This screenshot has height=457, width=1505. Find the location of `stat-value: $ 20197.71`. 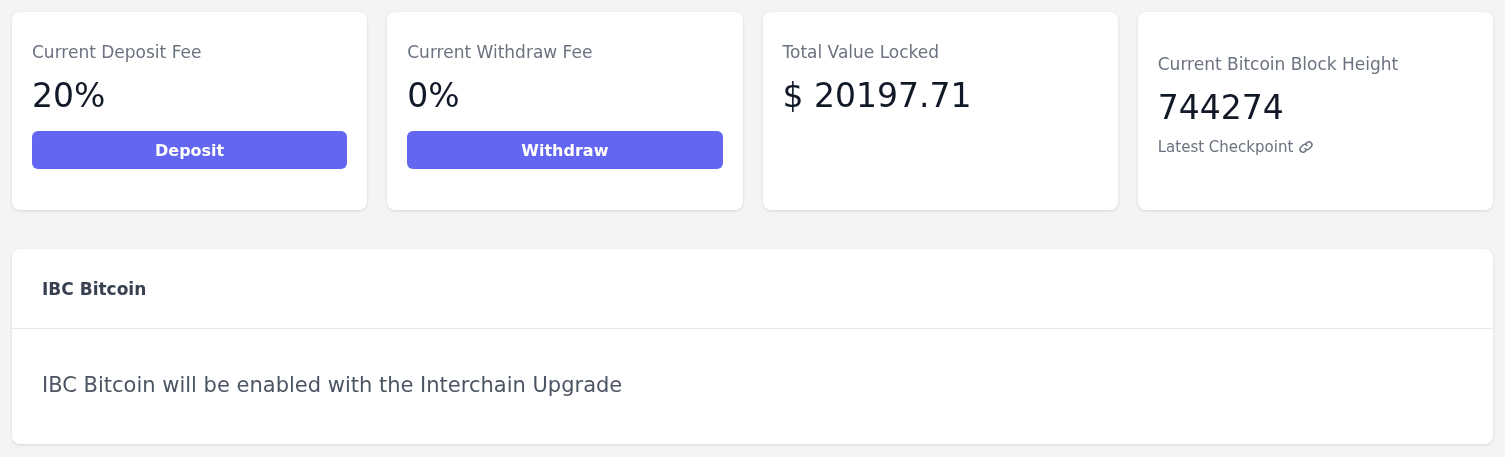

stat-value: $ 20197.71 is located at coordinates (877, 96).